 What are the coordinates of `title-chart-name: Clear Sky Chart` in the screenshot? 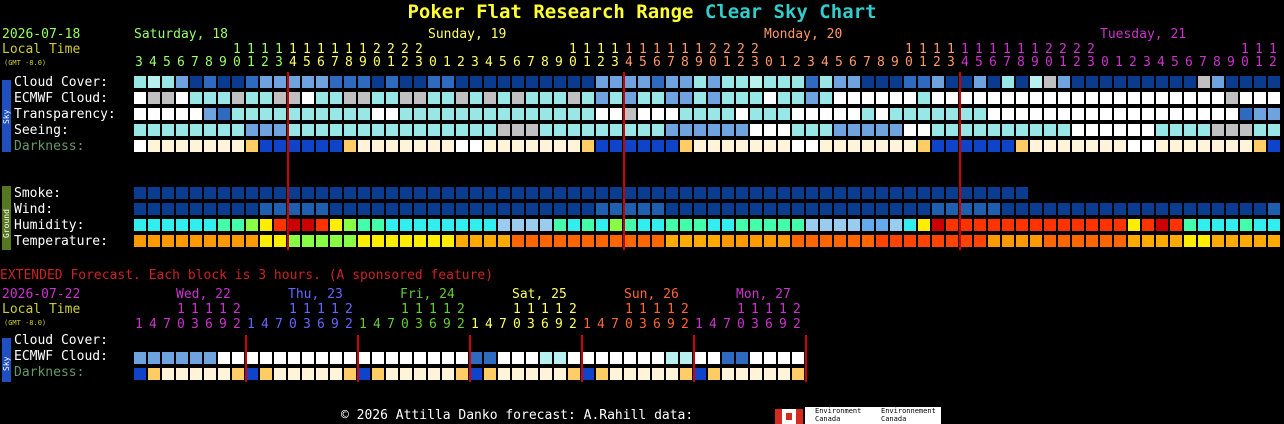 It's located at (790, 12).